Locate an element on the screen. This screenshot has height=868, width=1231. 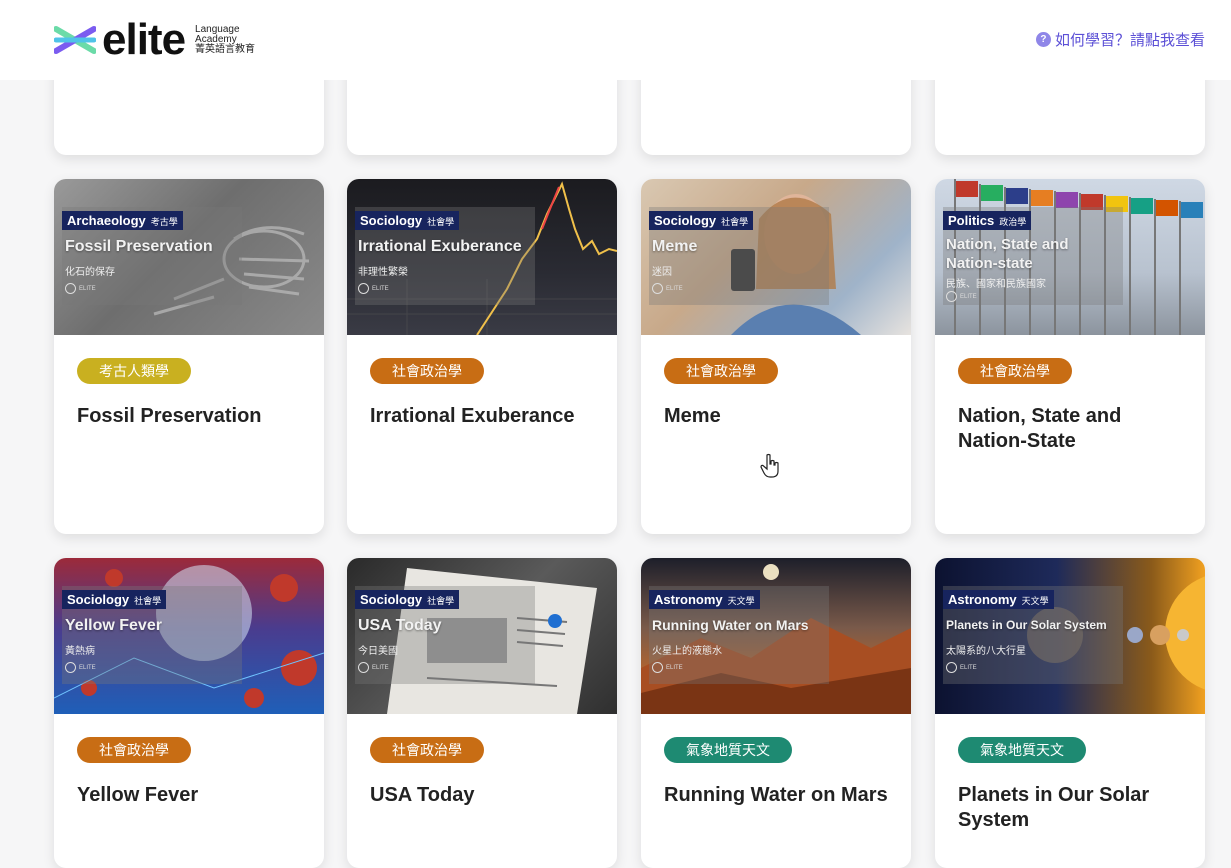
thumbnail-title: USA Today is located at coordinates (400, 625).